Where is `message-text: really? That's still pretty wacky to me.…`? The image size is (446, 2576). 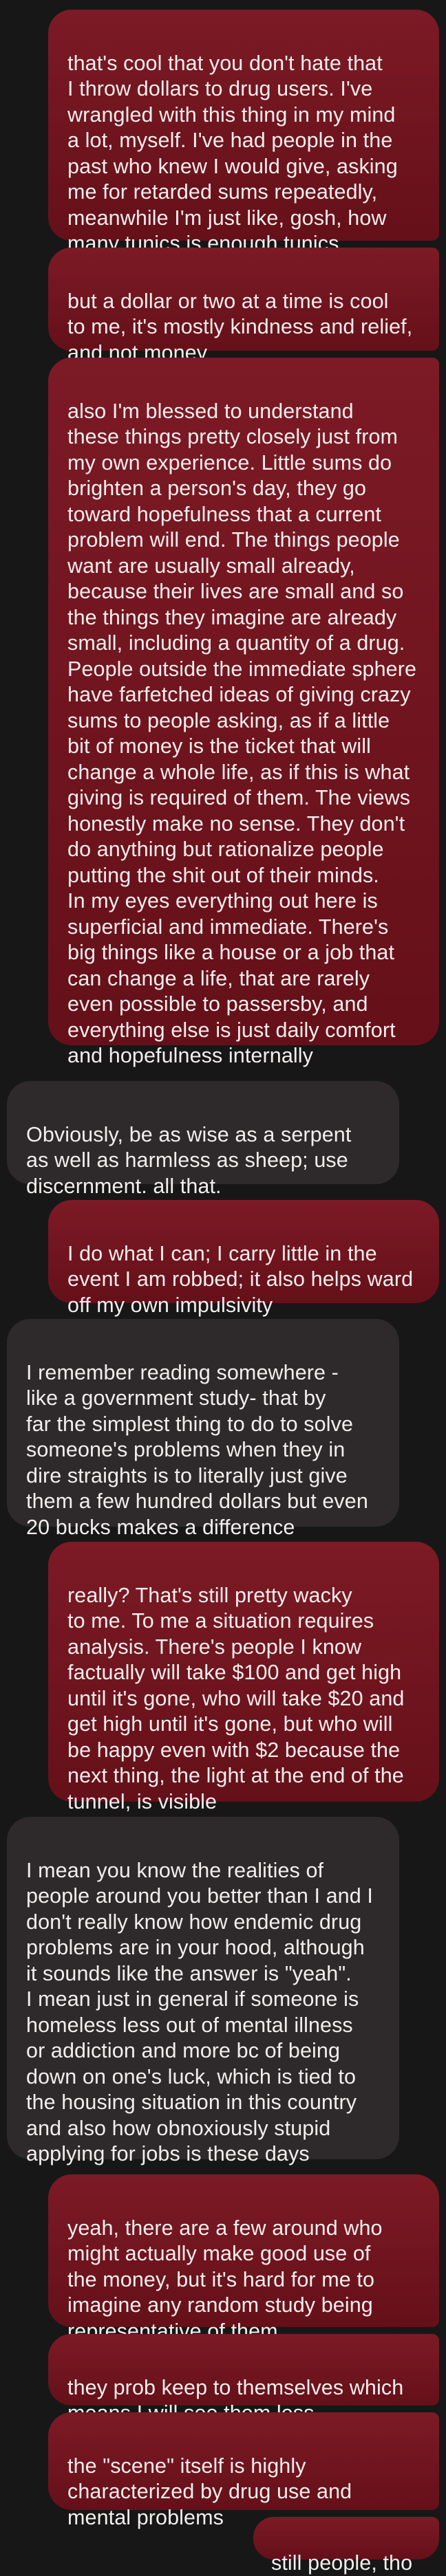
message-text: really? That's still pretty wacky to me.… is located at coordinates (236, 1698).